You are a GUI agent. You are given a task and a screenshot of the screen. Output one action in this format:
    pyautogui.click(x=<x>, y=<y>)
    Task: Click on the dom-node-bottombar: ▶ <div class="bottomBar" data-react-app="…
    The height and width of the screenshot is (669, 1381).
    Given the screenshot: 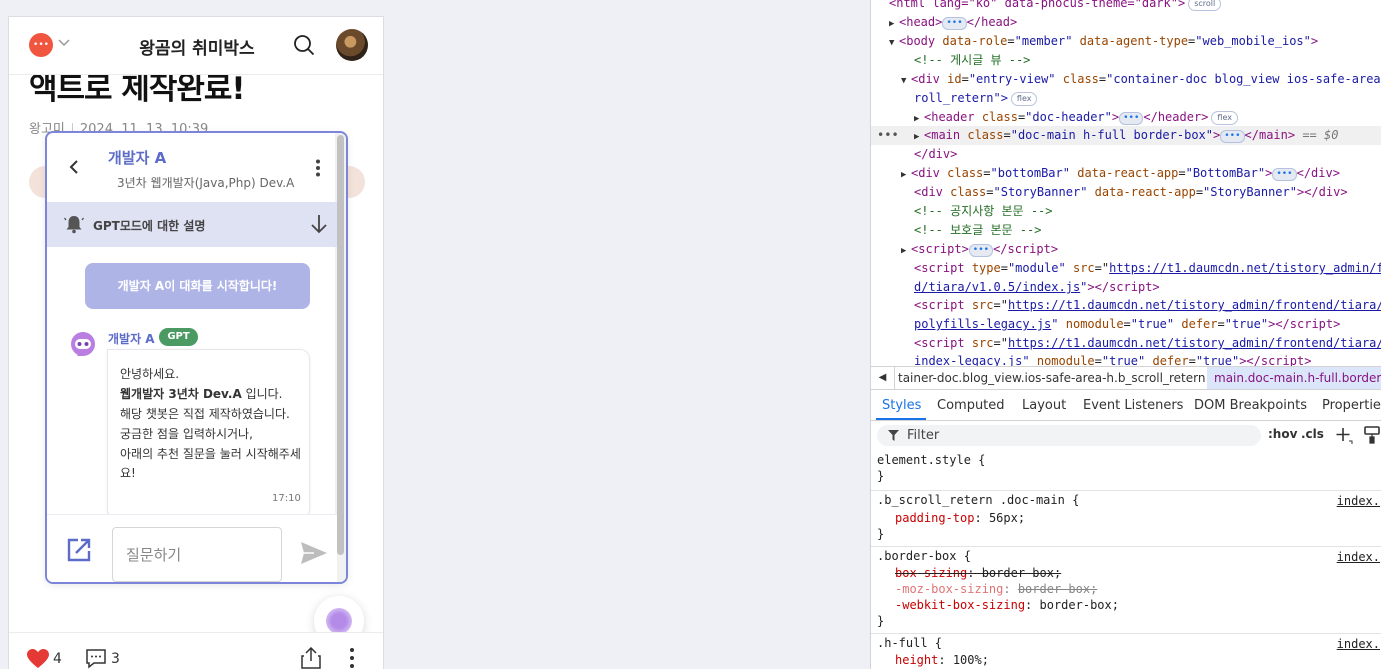 What is the action you would take?
    pyautogui.click(x=1120, y=173)
    